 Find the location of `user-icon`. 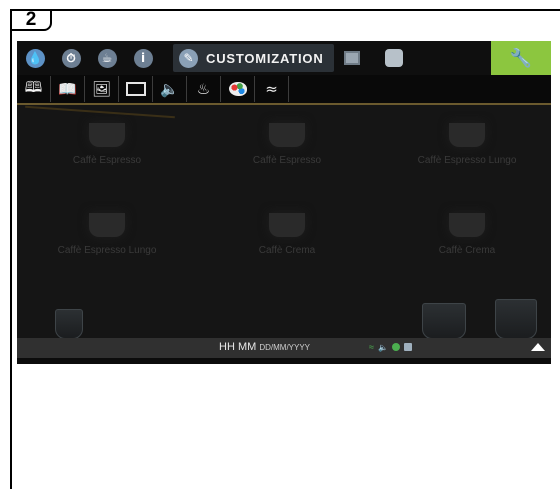

user-icon is located at coordinates (393, 58).